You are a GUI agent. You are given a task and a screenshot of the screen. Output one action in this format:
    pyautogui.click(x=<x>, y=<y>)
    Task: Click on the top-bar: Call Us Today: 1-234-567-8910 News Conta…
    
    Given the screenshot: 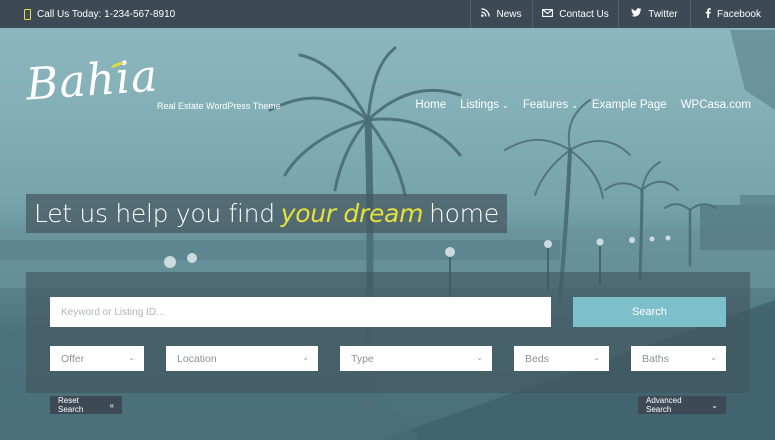 What is the action you would take?
    pyautogui.click(x=387, y=14)
    